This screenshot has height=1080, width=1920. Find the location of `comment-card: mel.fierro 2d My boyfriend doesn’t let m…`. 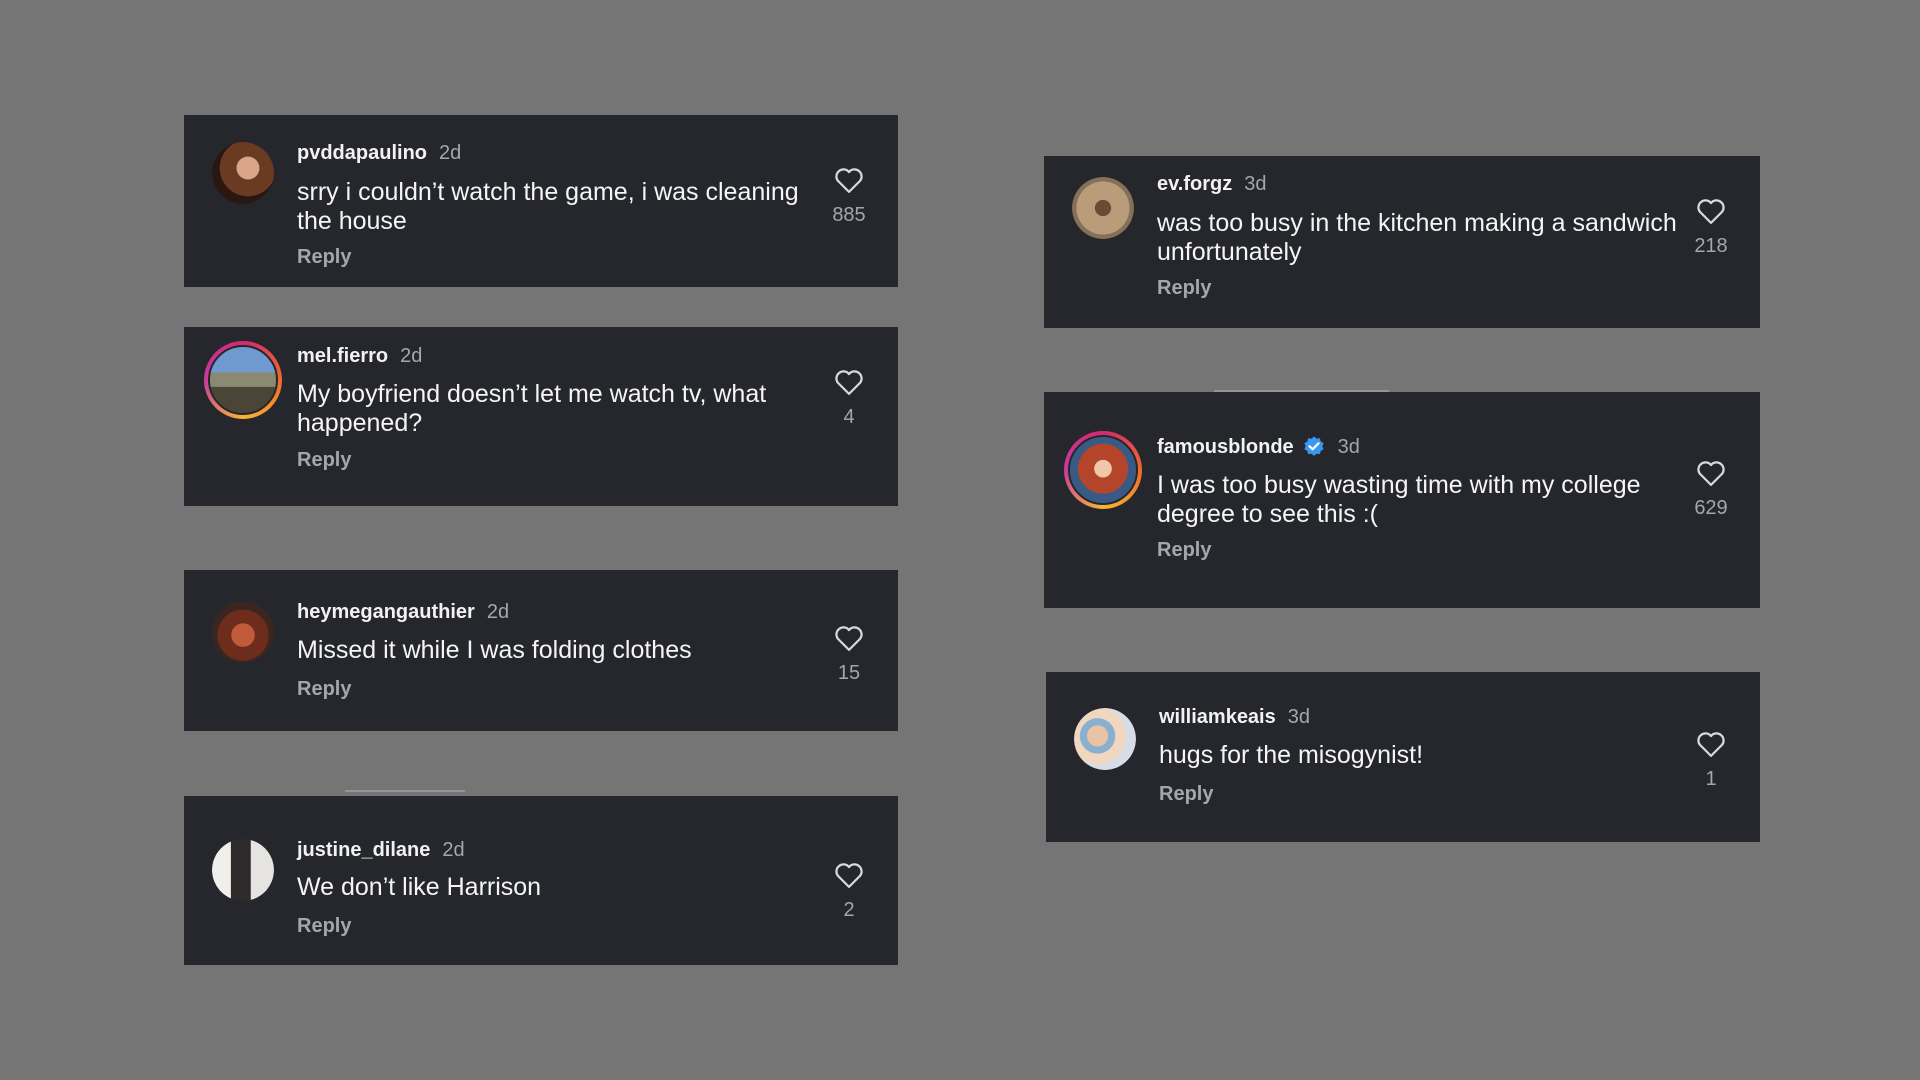

comment-card: mel.fierro 2d My boyfriend doesn’t let m… is located at coordinates (541, 416).